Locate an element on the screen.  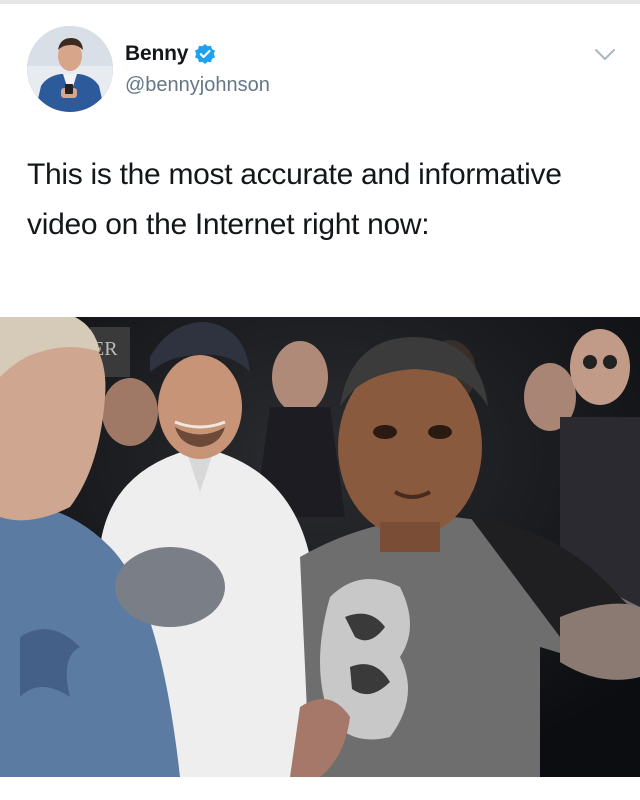
author-name-row: Benny is located at coordinates (170, 54).